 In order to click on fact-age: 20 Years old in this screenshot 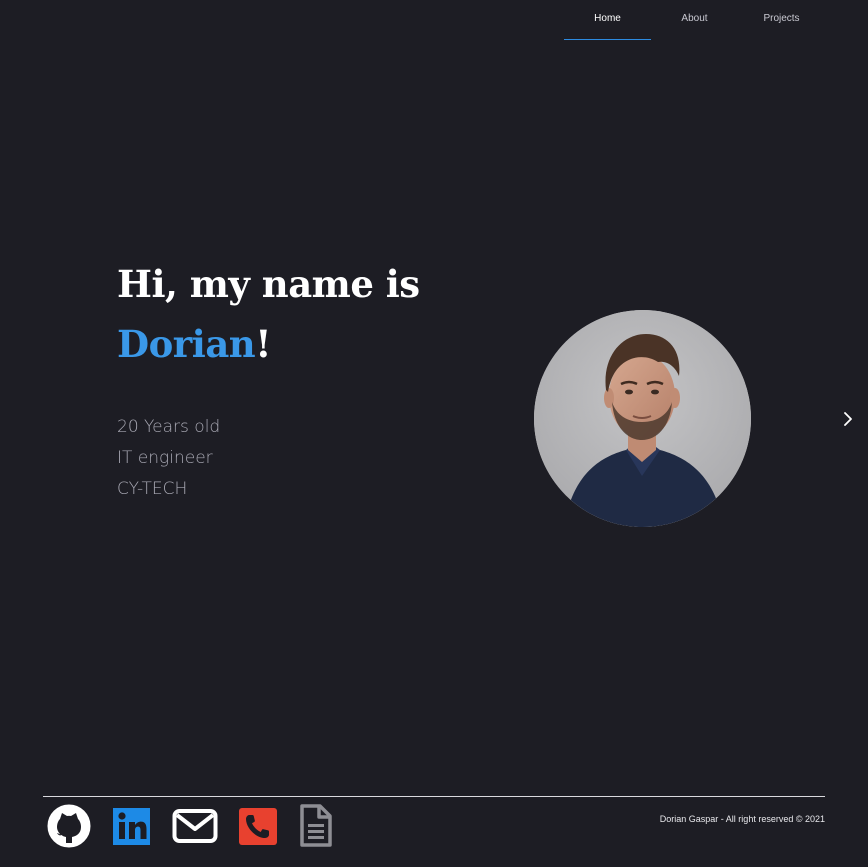, I will do `click(169, 427)`.